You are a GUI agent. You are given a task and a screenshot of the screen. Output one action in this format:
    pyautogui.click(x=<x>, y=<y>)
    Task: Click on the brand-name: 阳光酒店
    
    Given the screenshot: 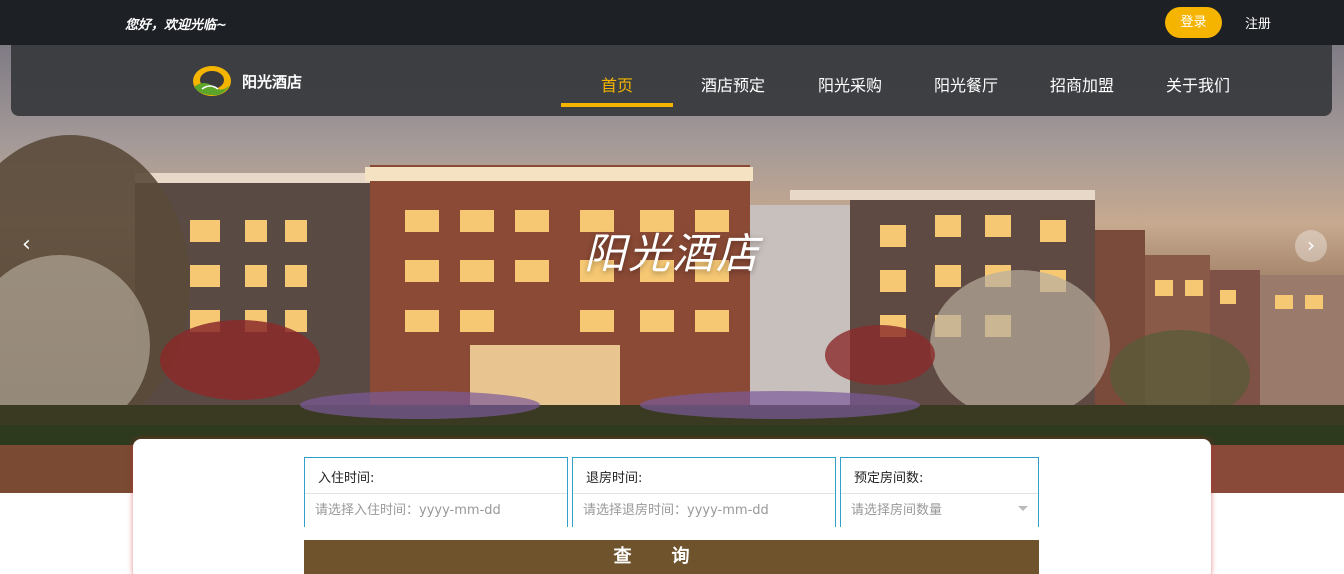 What is the action you would take?
    pyautogui.click(x=272, y=81)
    